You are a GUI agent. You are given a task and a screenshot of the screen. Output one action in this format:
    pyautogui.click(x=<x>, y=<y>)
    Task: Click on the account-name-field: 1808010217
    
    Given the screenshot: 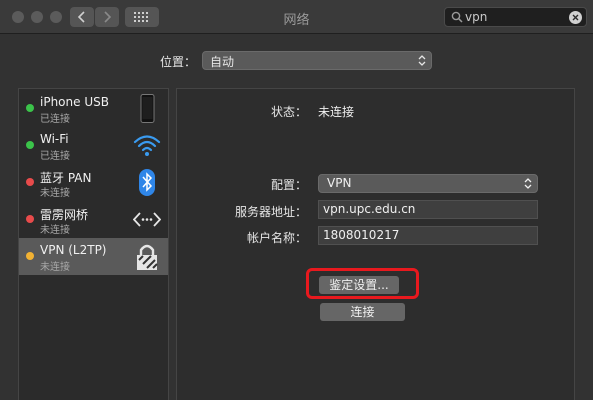 What is the action you would take?
    pyautogui.click(x=428, y=235)
    